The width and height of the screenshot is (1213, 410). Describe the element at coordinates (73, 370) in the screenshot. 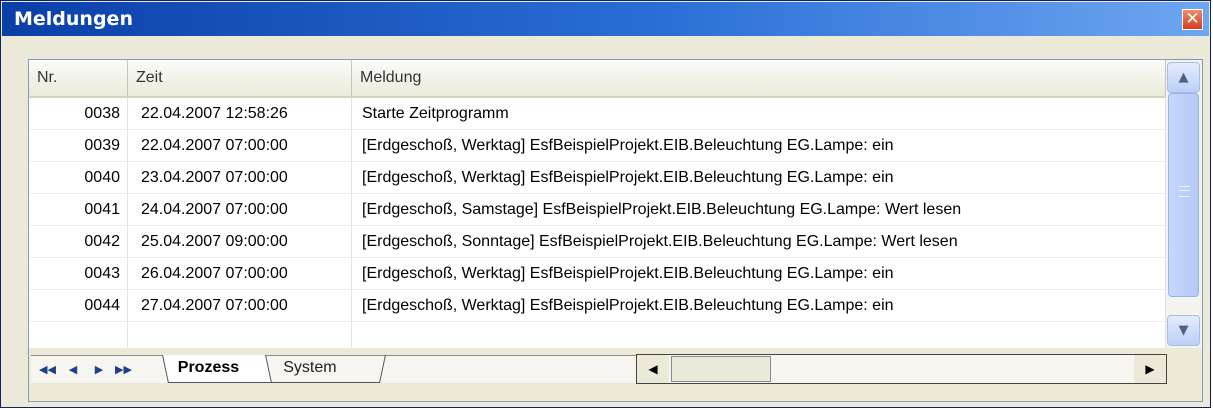

I see `prev-page-icon: ◀` at that location.